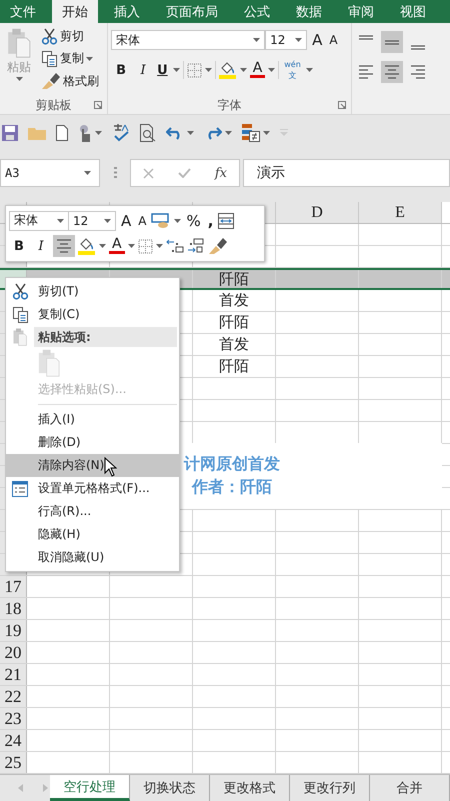 This screenshot has height=801, width=450. Describe the element at coordinates (70, 36) in the screenshot. I see `cut-button: 剪切` at that location.